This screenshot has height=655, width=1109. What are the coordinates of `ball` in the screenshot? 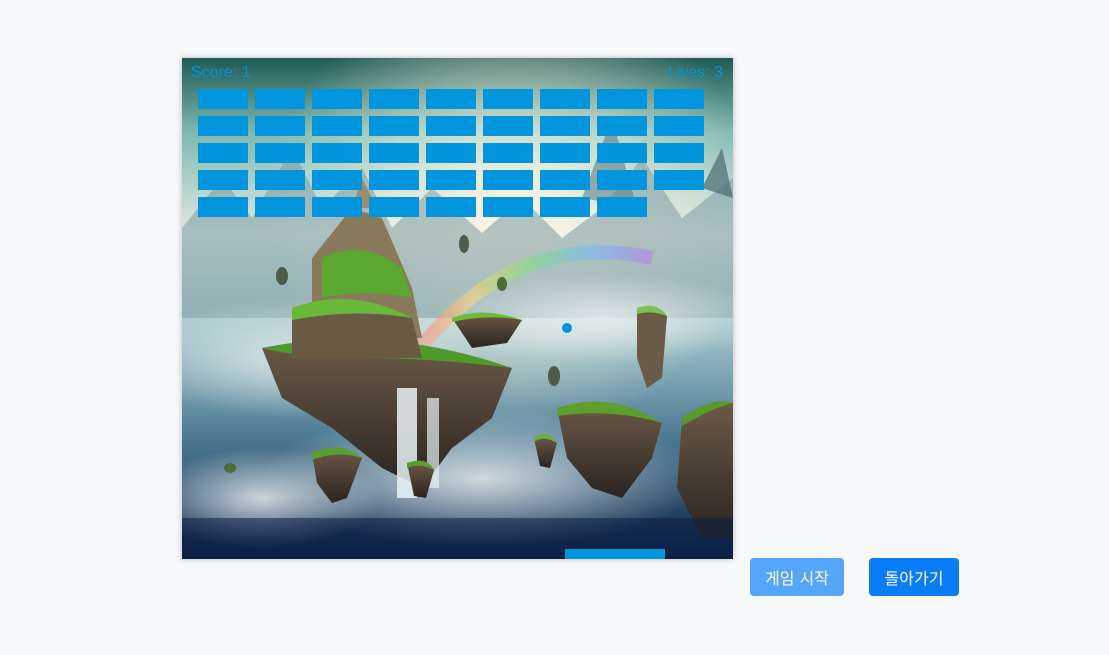 It's located at (567, 328).